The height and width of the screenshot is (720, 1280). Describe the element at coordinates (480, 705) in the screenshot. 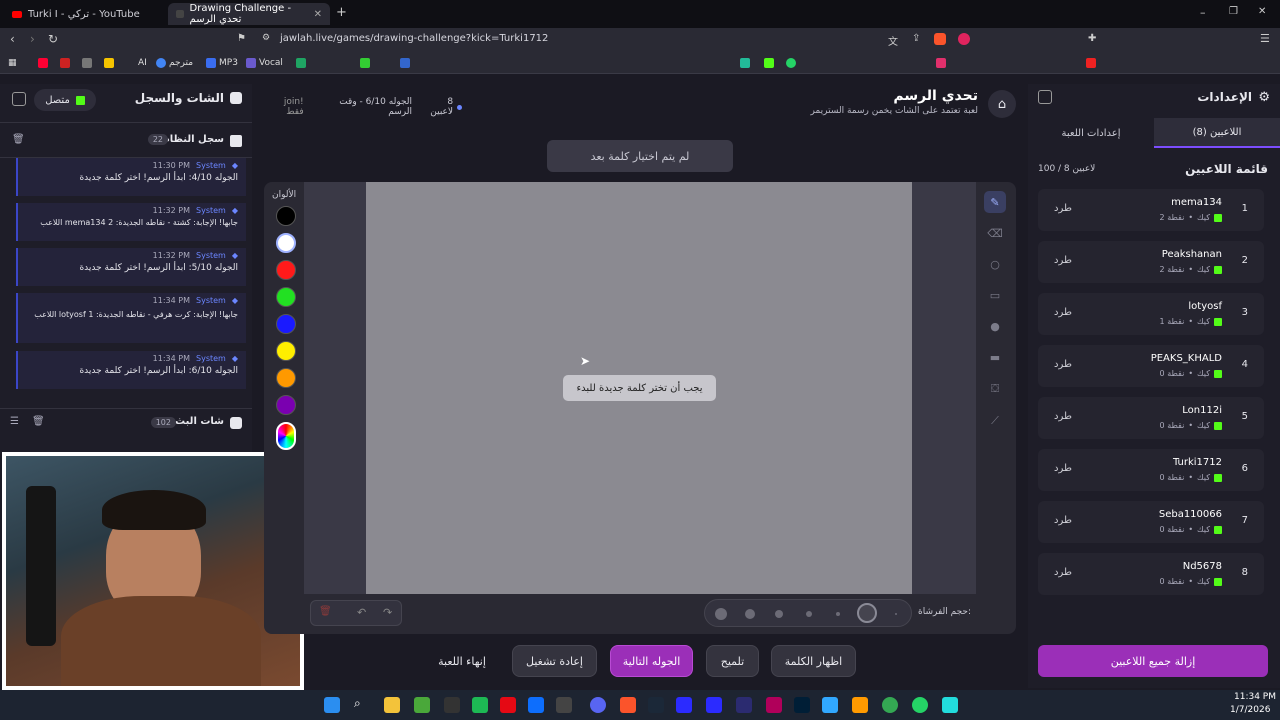

I see `spotify-icon` at that location.